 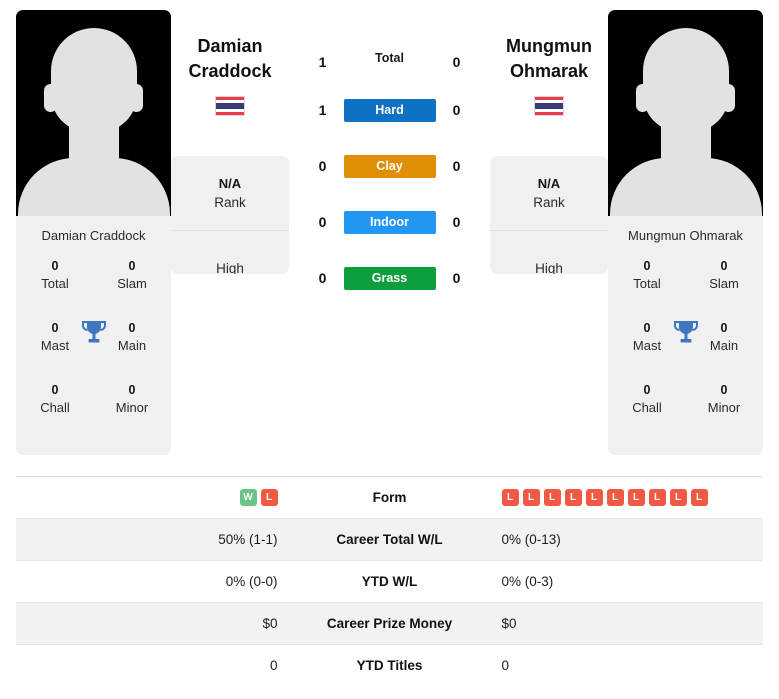 What do you see at coordinates (685, 412) in the screenshot?
I see `titles-row: 0 Chall 0 Minor` at bounding box center [685, 412].